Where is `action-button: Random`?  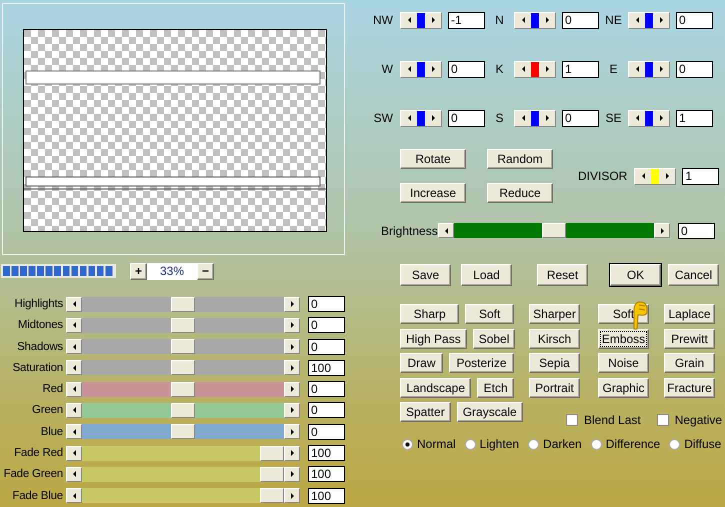 action-button: Random is located at coordinates (520, 159).